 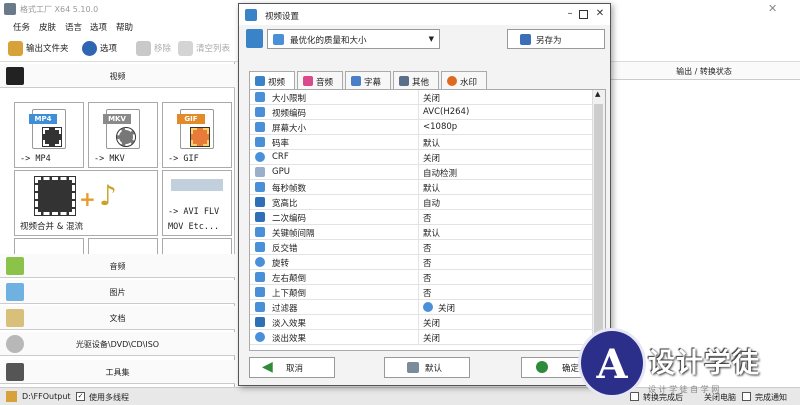 I want to click on folder-icon, so click(x=11, y=396).